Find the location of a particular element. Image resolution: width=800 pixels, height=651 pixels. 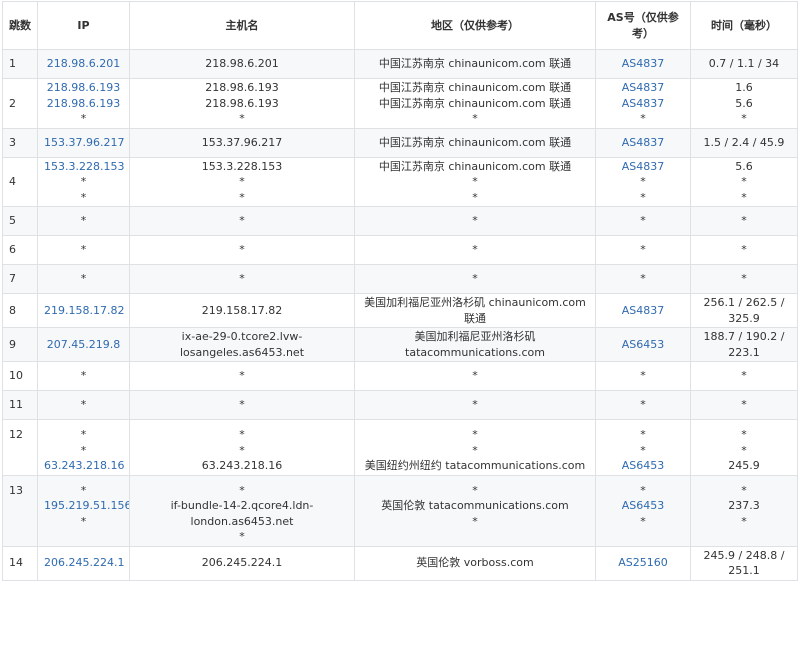

latency-cell: * * 245.9 is located at coordinates (744, 447).